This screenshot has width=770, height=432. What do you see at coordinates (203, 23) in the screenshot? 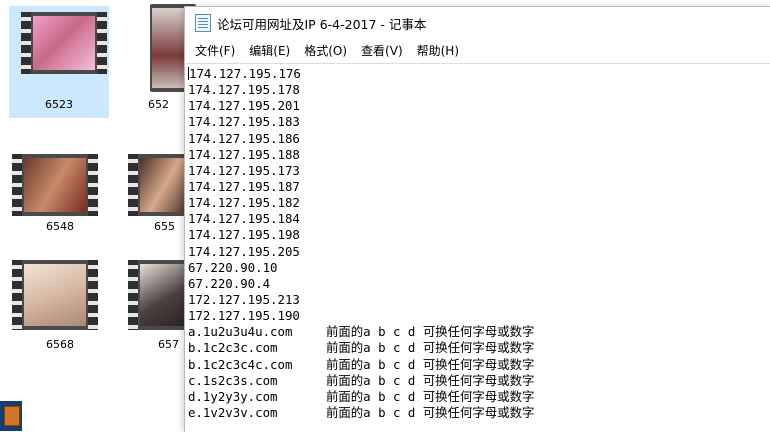
I see `notepad-icon` at bounding box center [203, 23].